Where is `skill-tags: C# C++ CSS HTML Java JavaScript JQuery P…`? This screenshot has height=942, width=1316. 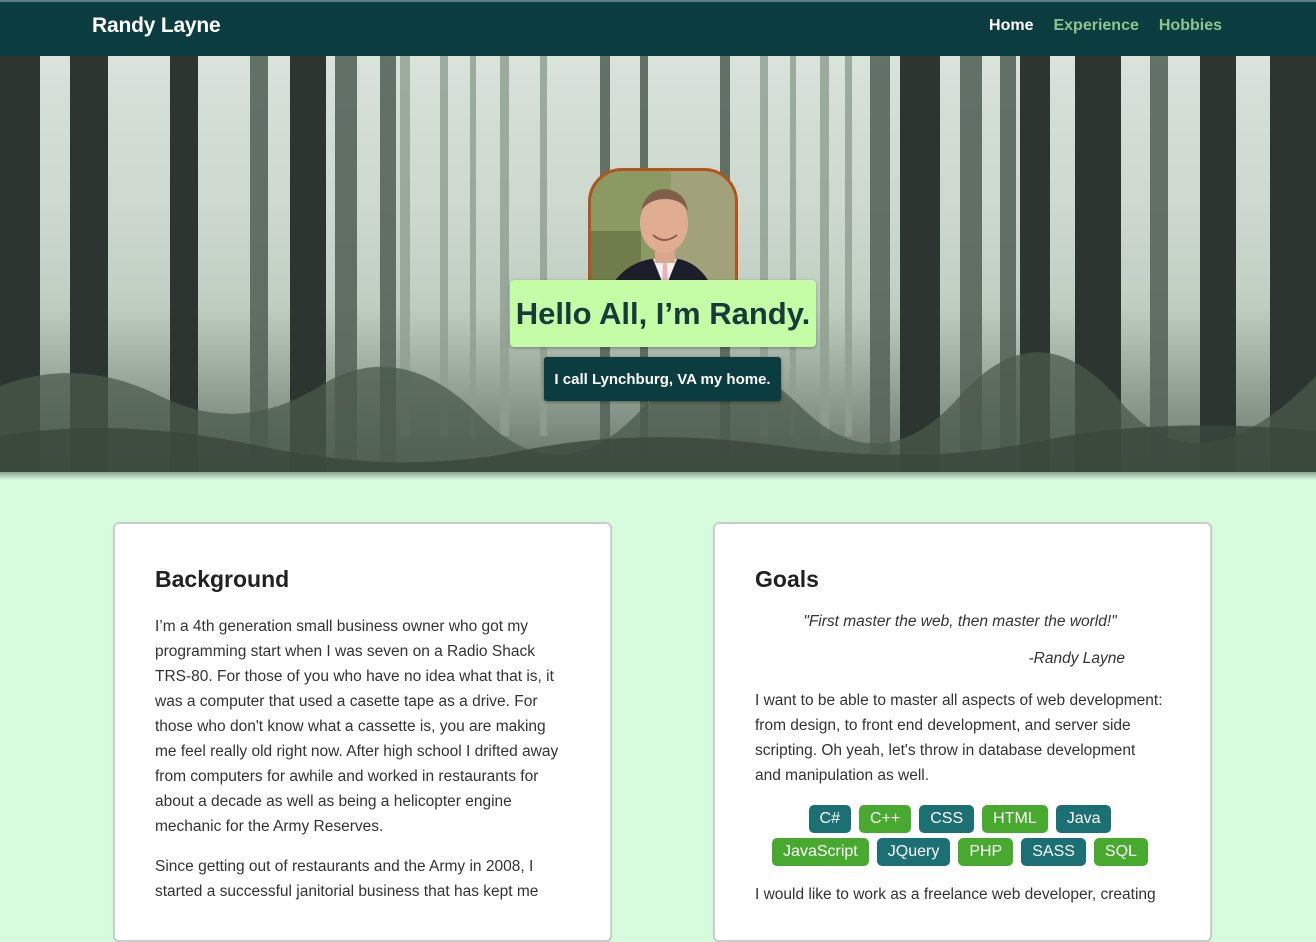
skill-tags: C# C++ CSS HTML Java JavaScript JQuery P… is located at coordinates (960, 835).